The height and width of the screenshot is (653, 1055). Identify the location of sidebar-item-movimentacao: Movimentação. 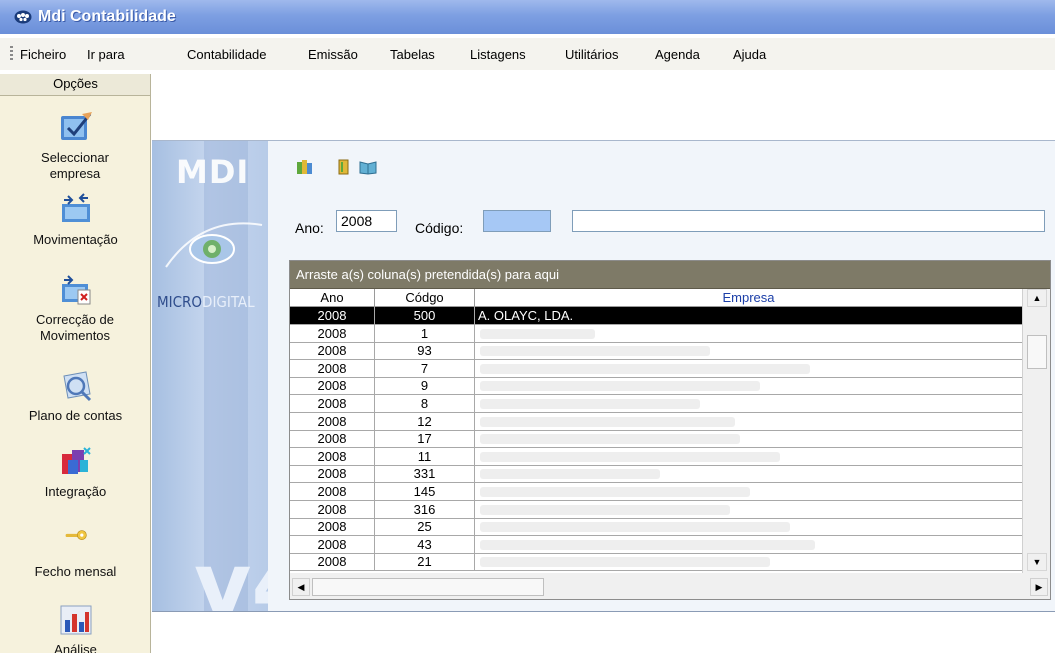
(75, 220).